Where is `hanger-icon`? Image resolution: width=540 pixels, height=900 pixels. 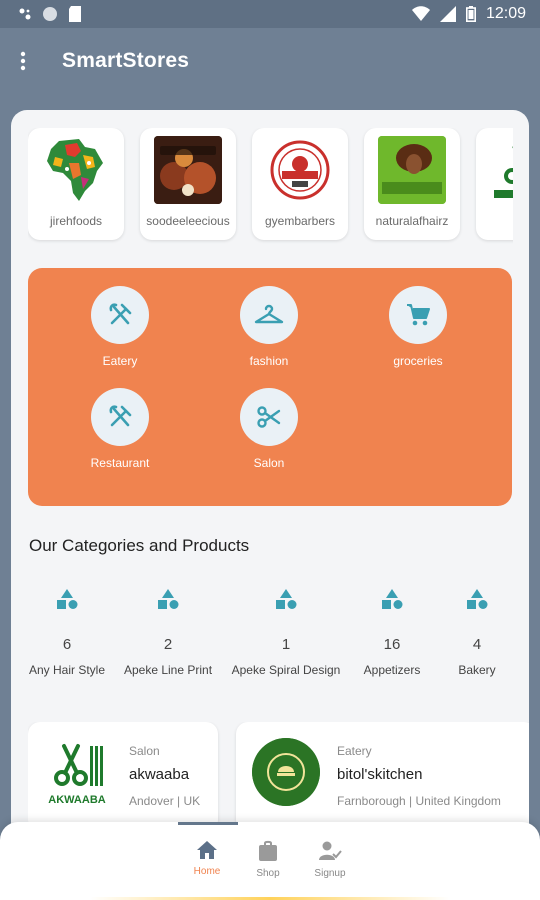
hanger-icon is located at coordinates (269, 314).